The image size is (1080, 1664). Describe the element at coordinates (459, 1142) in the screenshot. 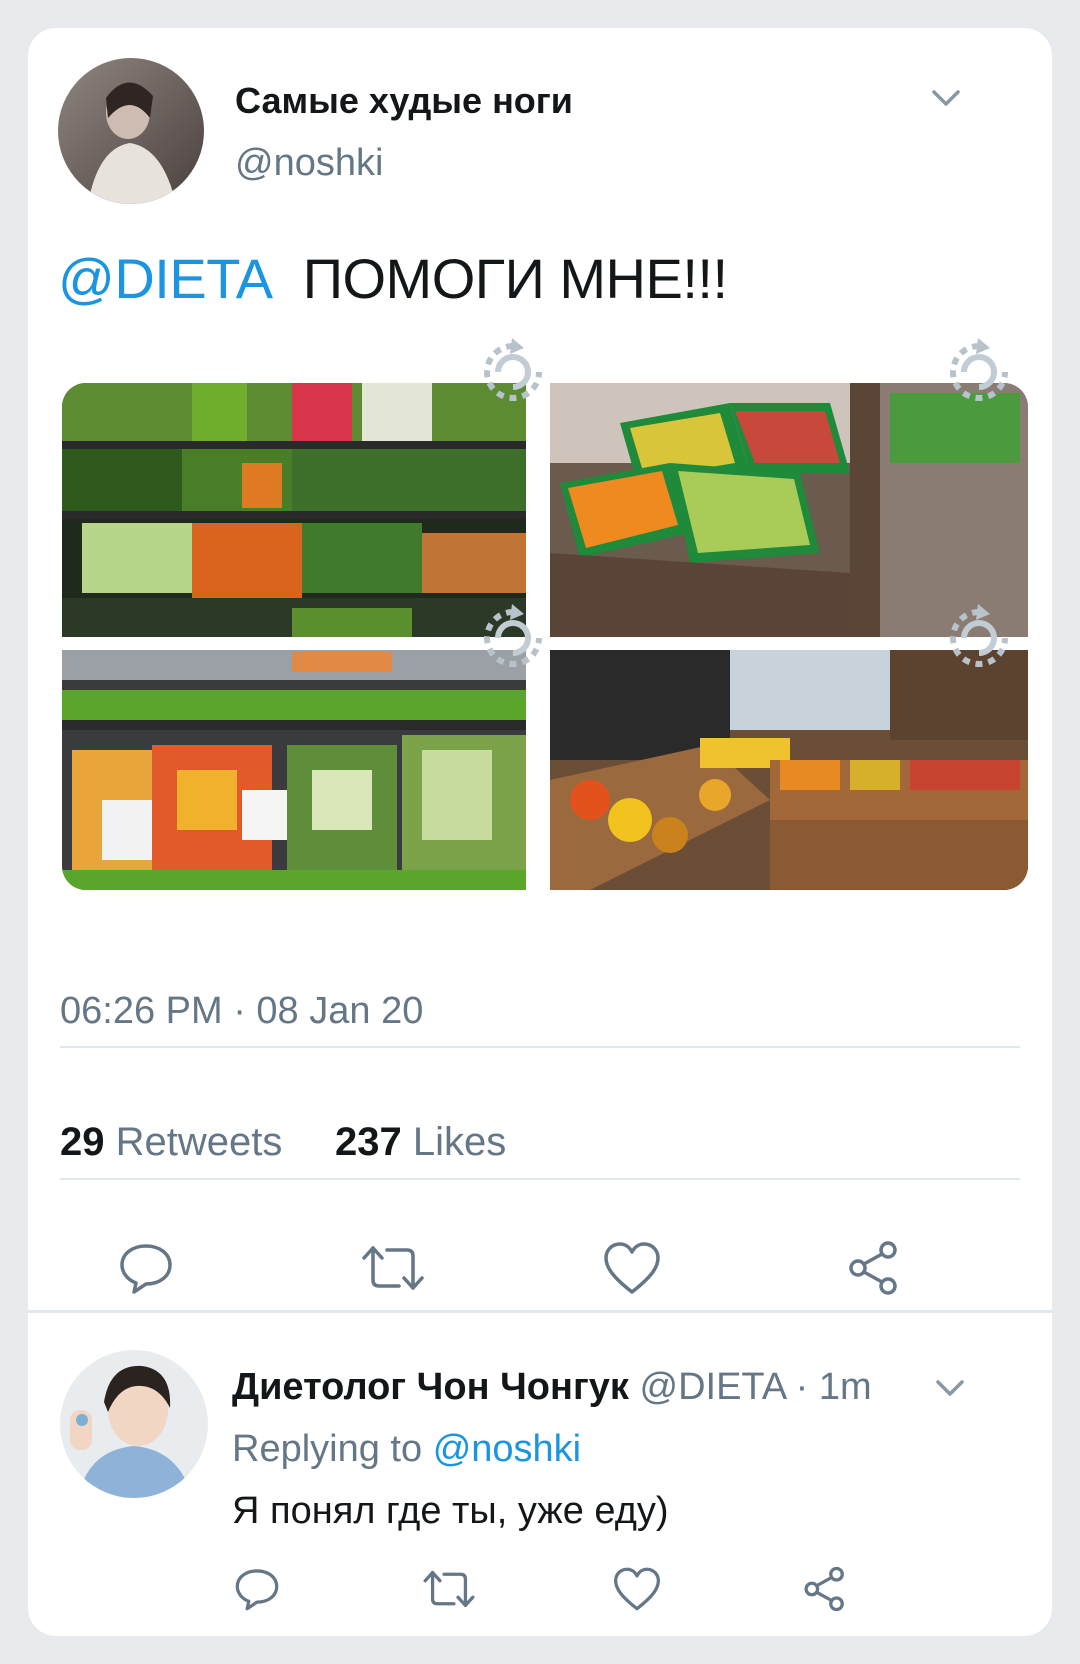

I see `likes-label: Likes` at that location.